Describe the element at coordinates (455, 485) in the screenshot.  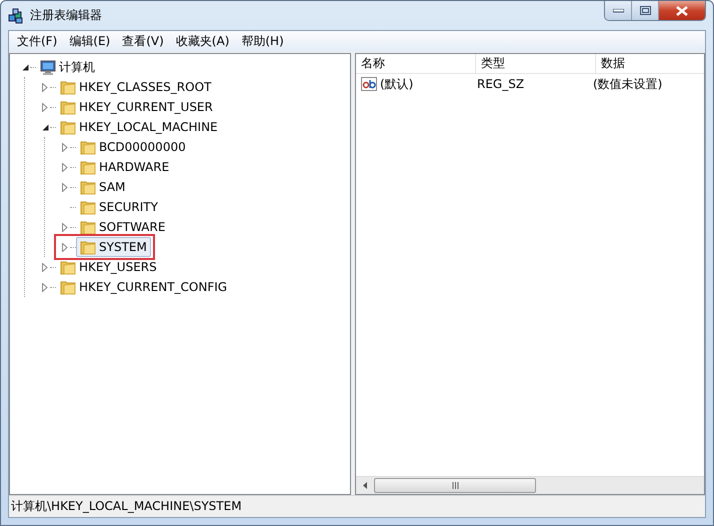
I see `grip-icon` at that location.